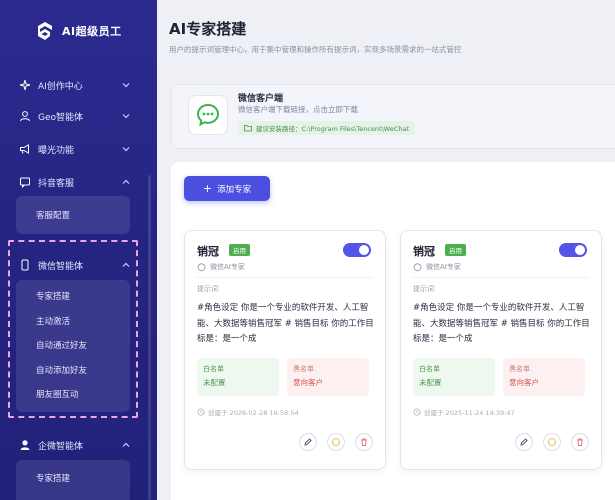 The image size is (615, 500). I want to click on nav-item-wechat-agent: 微信智能体, so click(72, 265).